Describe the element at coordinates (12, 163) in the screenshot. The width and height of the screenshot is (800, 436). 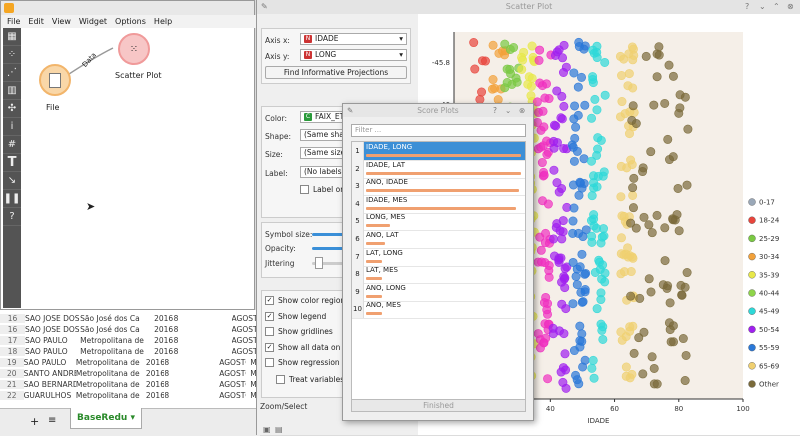
I see `text-annotation-icon: T` at that location.